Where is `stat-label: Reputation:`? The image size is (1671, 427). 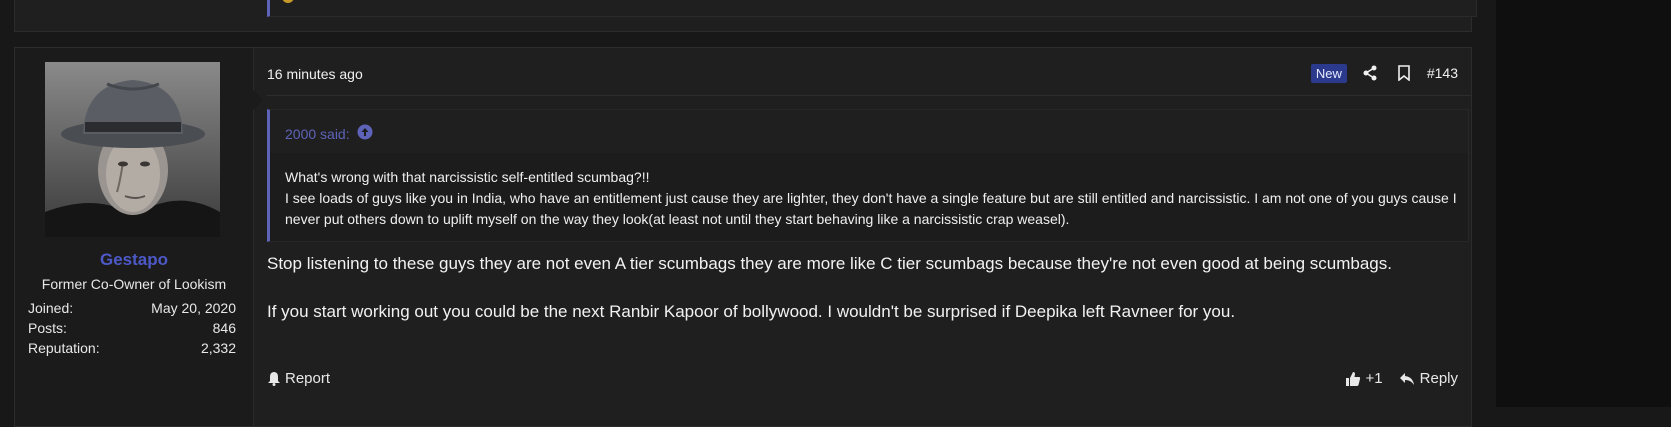 stat-label: Reputation: is located at coordinates (64, 348).